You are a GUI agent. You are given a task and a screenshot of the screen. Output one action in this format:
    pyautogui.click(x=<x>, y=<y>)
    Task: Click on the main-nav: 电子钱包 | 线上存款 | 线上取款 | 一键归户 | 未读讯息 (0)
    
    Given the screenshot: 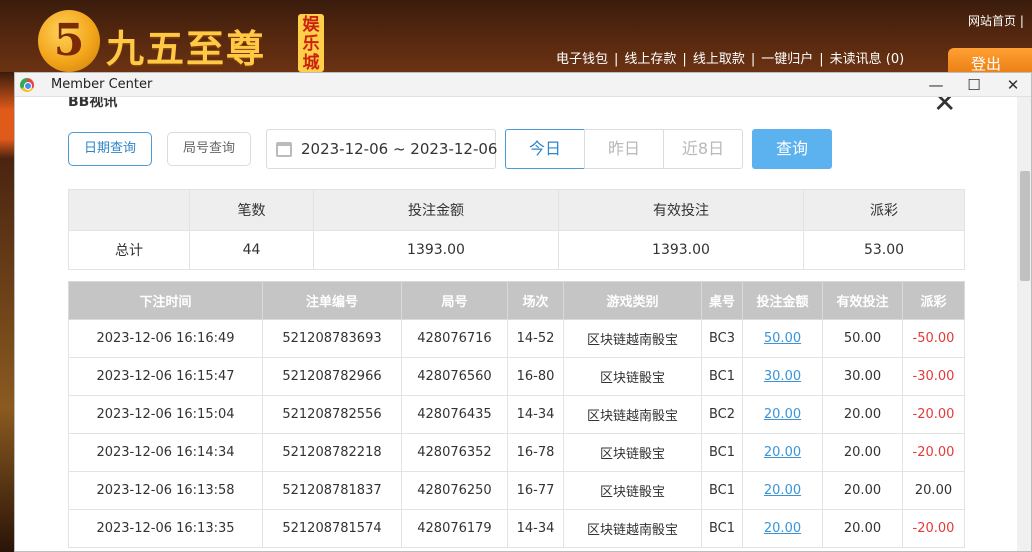 What is the action you would take?
    pyautogui.click(x=730, y=57)
    